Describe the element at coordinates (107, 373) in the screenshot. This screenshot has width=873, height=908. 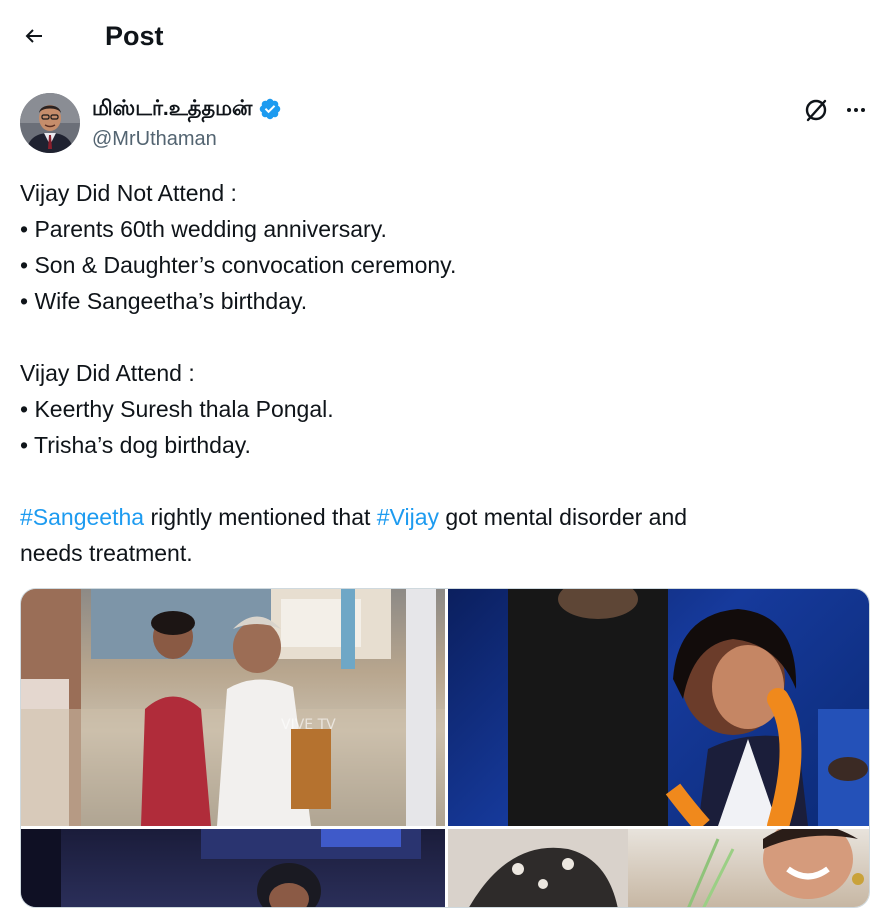
I see `tweet-line: Vijay Did Attend :` at that location.